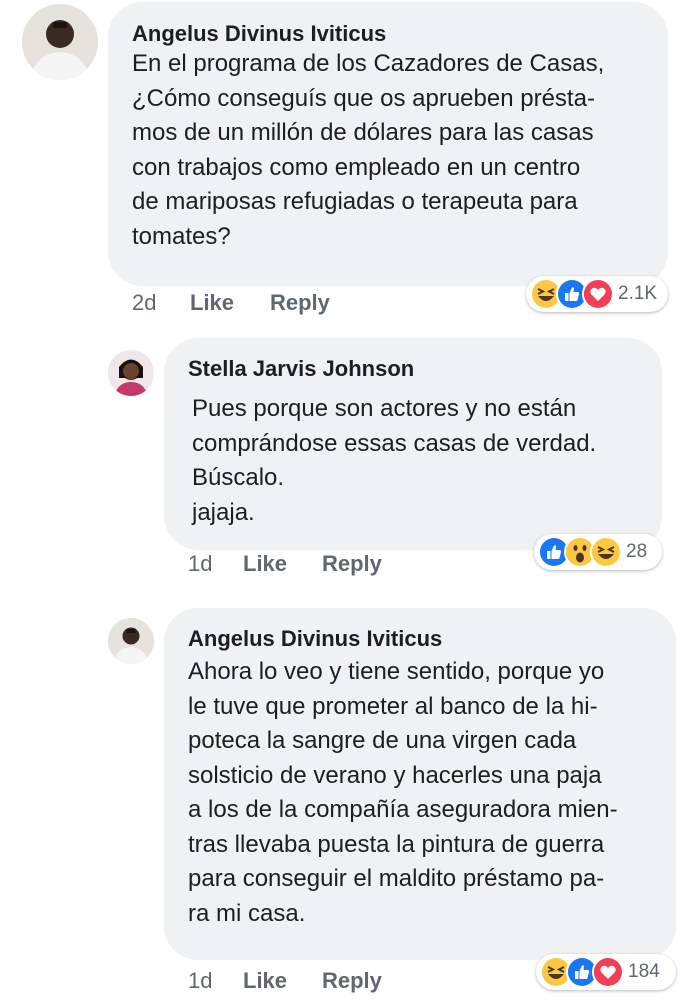 The height and width of the screenshot is (1008, 700). I want to click on reaction-summary: 2.1K, so click(597, 294).